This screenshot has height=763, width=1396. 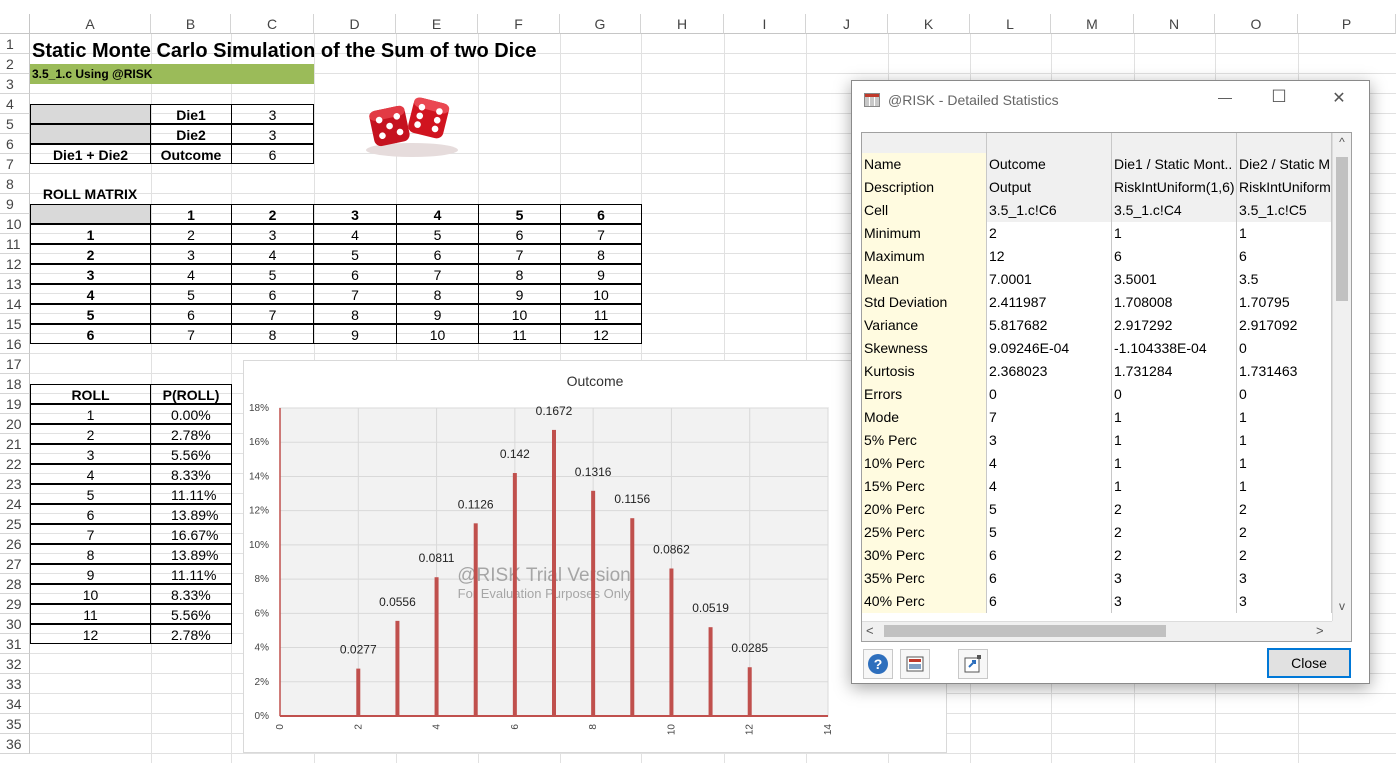 I want to click on stat-value-cell: 3.5_1.c!C5, so click(x=1284, y=210).